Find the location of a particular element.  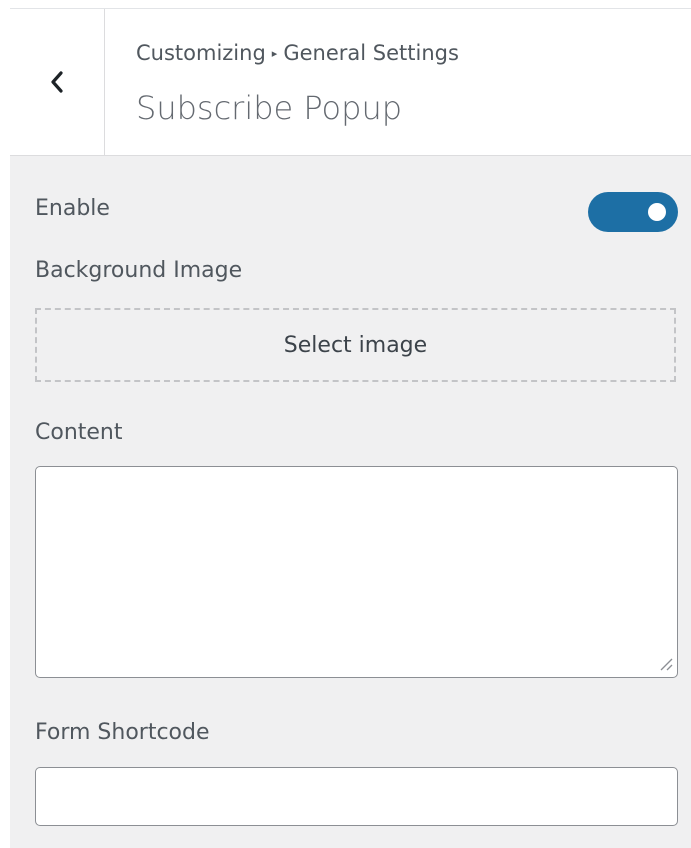

page-title: Subscribe Popup is located at coordinates (269, 108).